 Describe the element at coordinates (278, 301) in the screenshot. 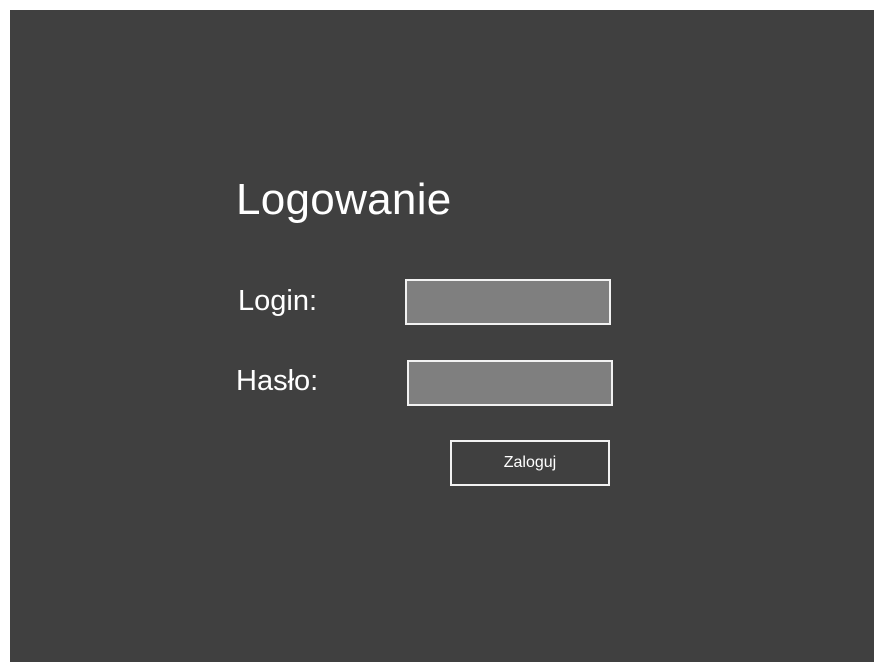

I see `login-label: Login:` at that location.